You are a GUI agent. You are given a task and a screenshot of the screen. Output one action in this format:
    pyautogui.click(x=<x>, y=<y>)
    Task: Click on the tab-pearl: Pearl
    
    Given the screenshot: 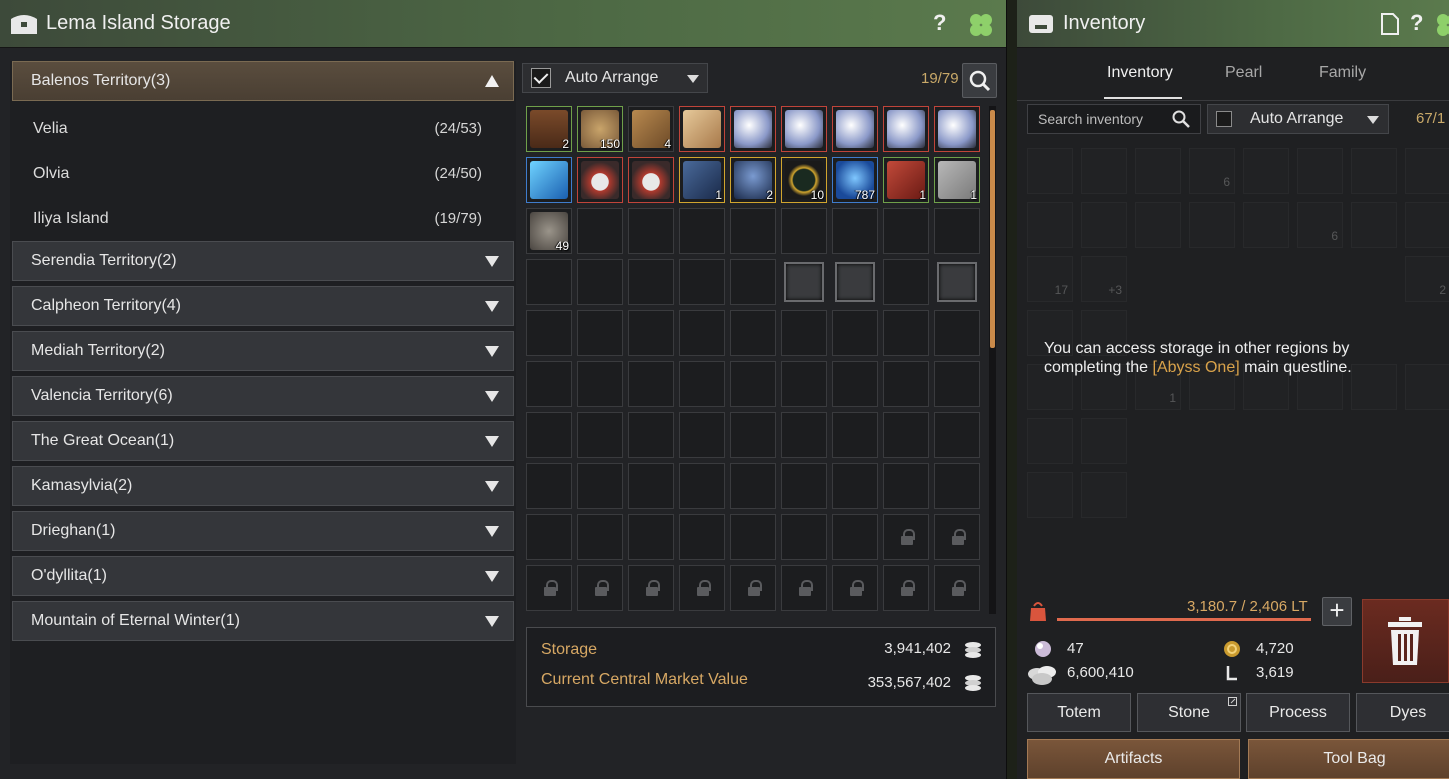 What is the action you would take?
    pyautogui.click(x=1243, y=73)
    